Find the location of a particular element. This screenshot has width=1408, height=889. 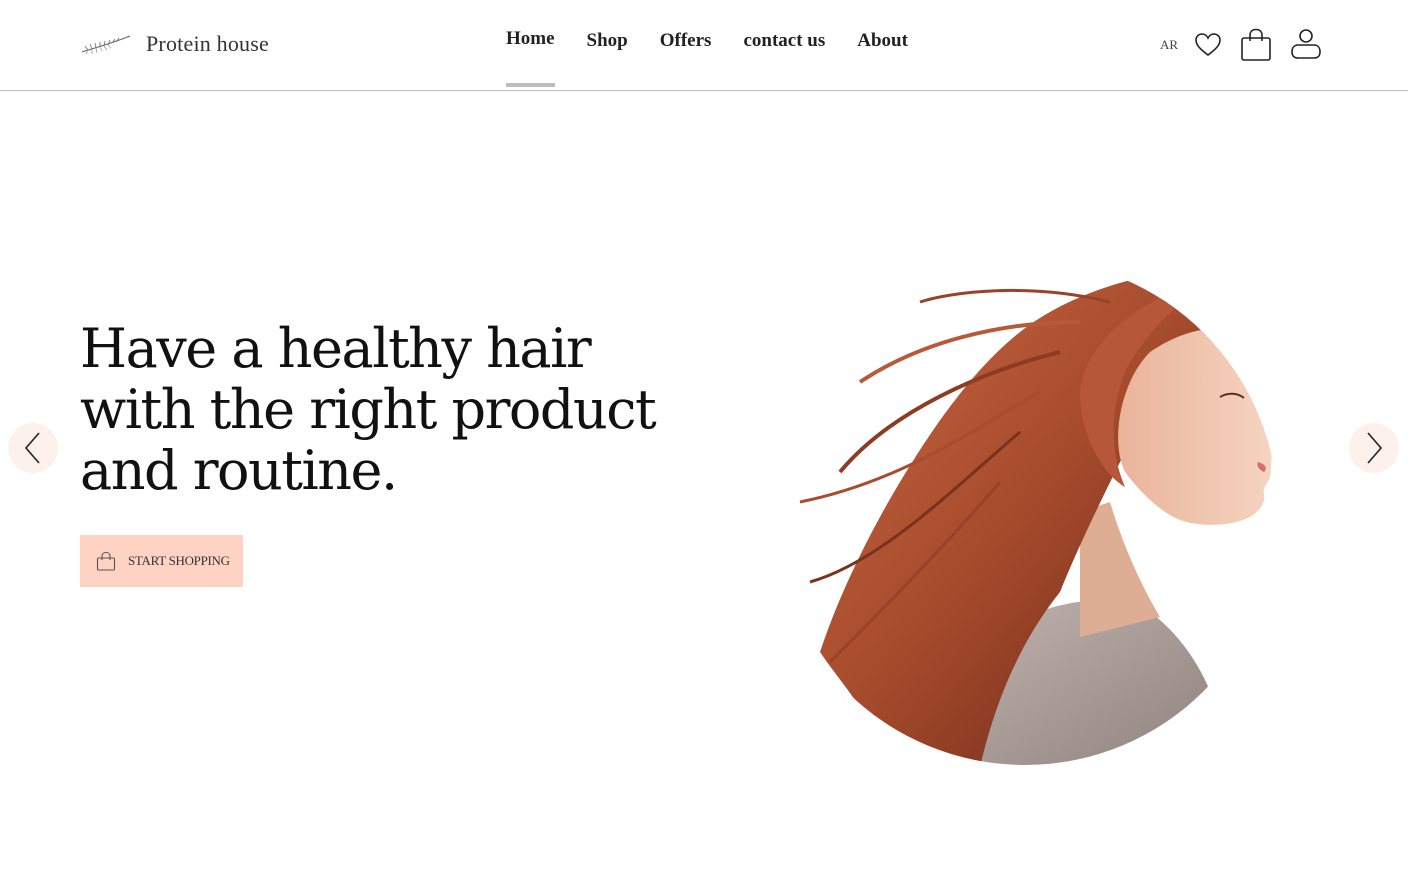

start-shopping-button: START SHOPPING is located at coordinates (161, 561).